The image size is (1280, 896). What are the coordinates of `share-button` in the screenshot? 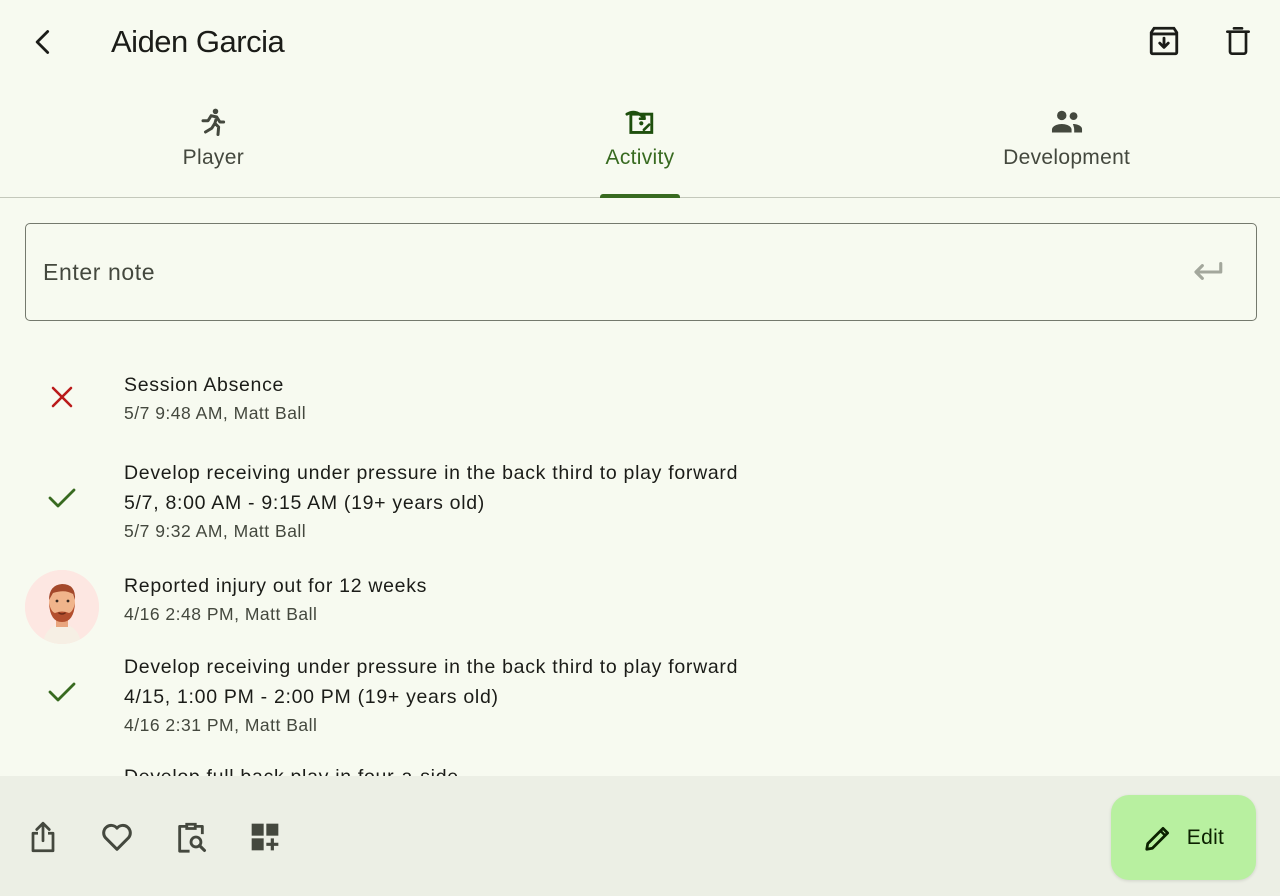 It's located at (43, 837).